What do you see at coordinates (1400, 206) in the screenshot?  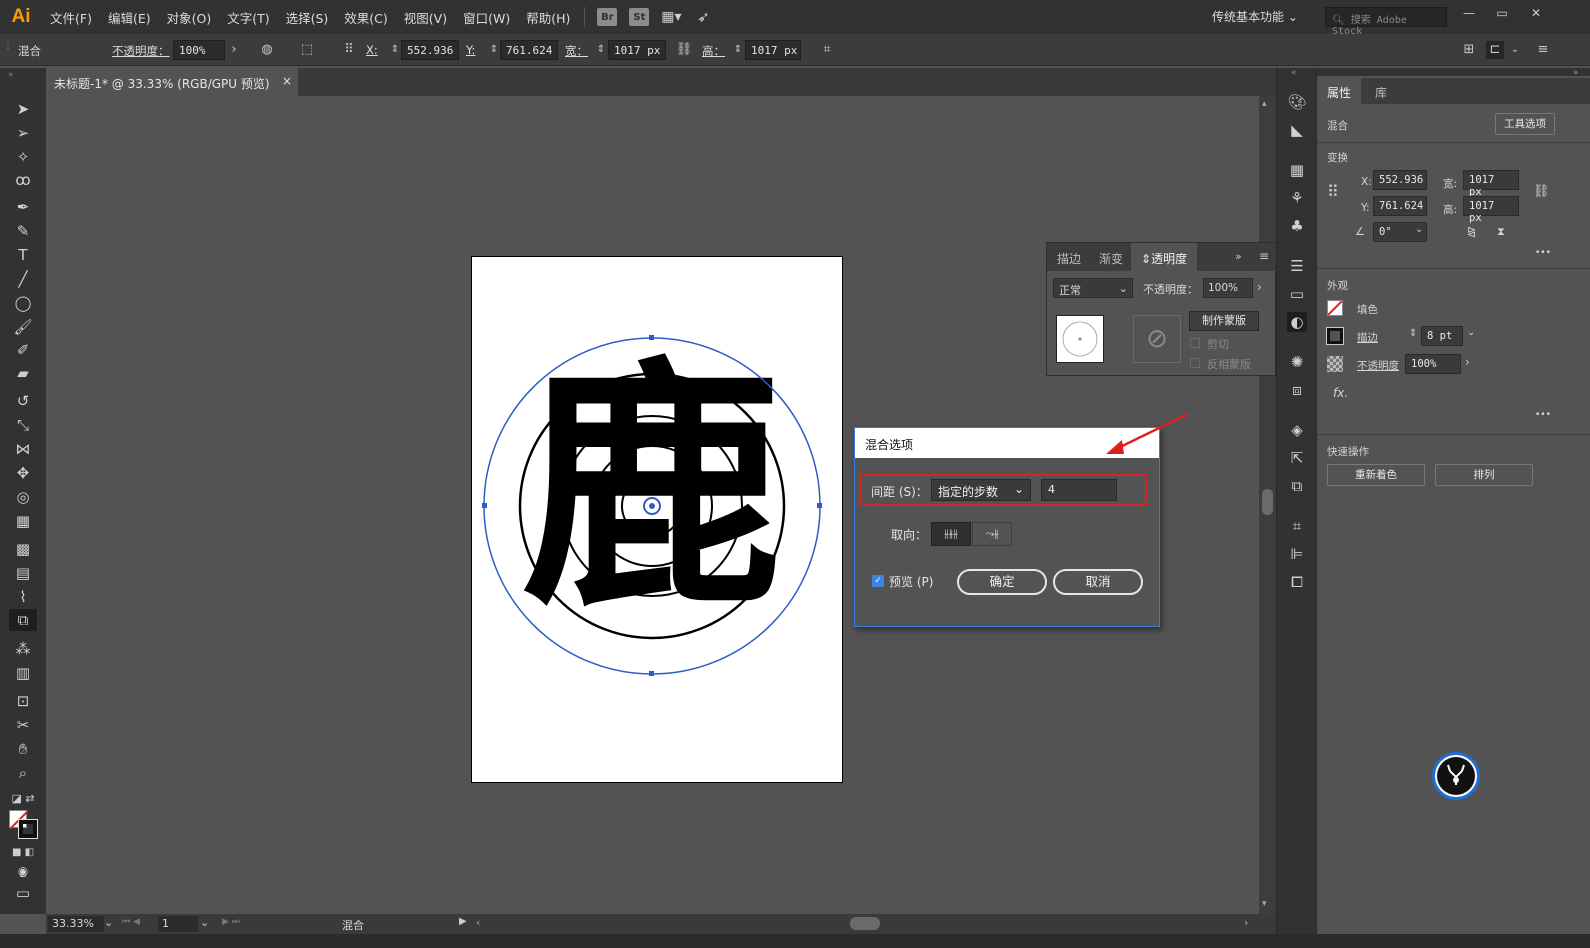 I see `transform-y-input: 761.624` at bounding box center [1400, 206].